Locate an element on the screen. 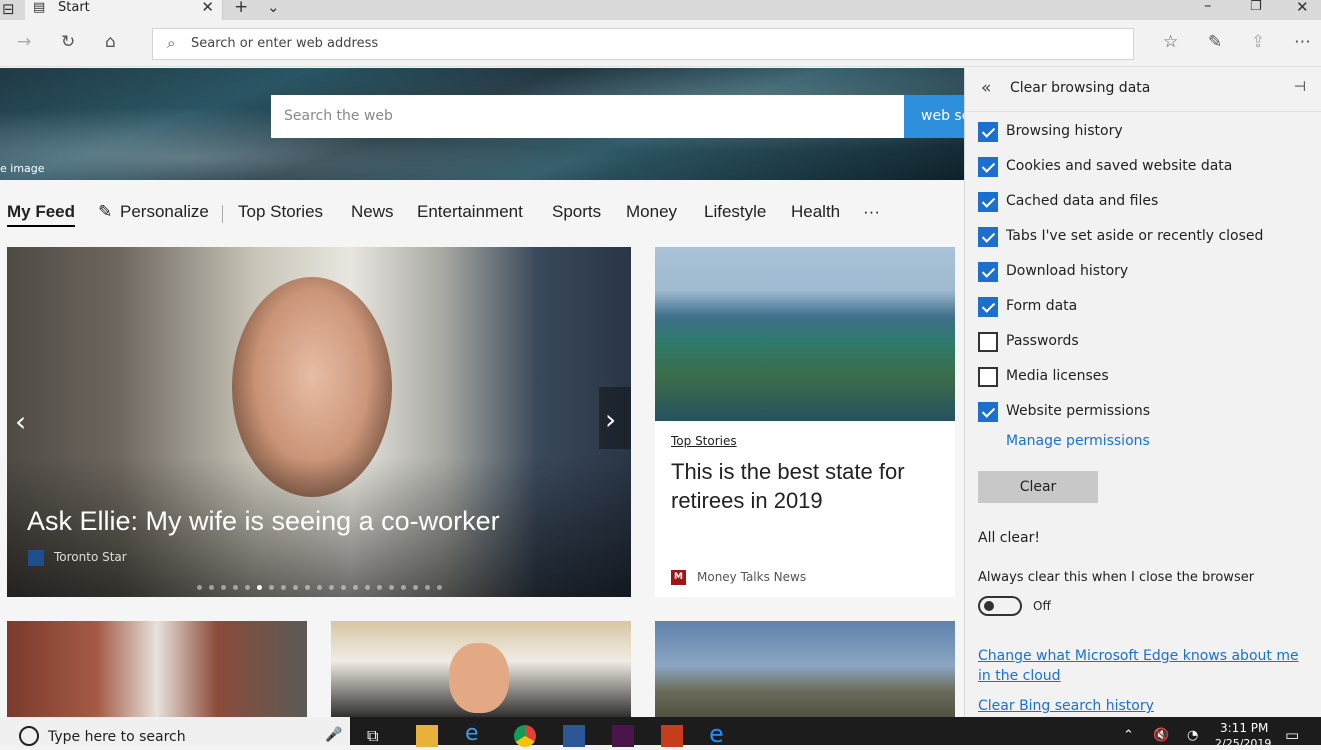 This screenshot has height=750, width=1321. forward-arrow-icon: → is located at coordinates (24, 42).